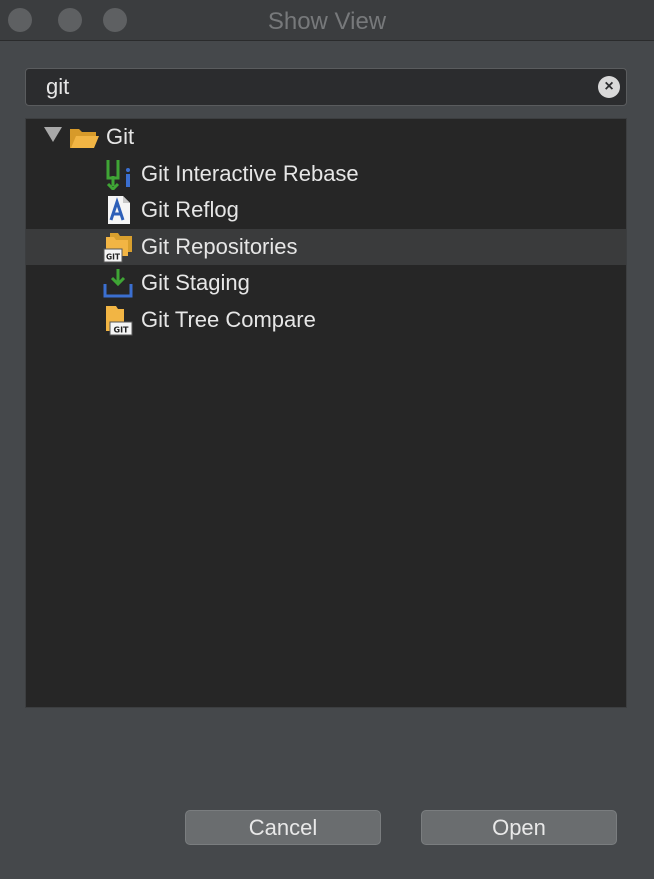 This screenshot has height=879, width=654. I want to click on folder-open-icon, so click(84, 138).